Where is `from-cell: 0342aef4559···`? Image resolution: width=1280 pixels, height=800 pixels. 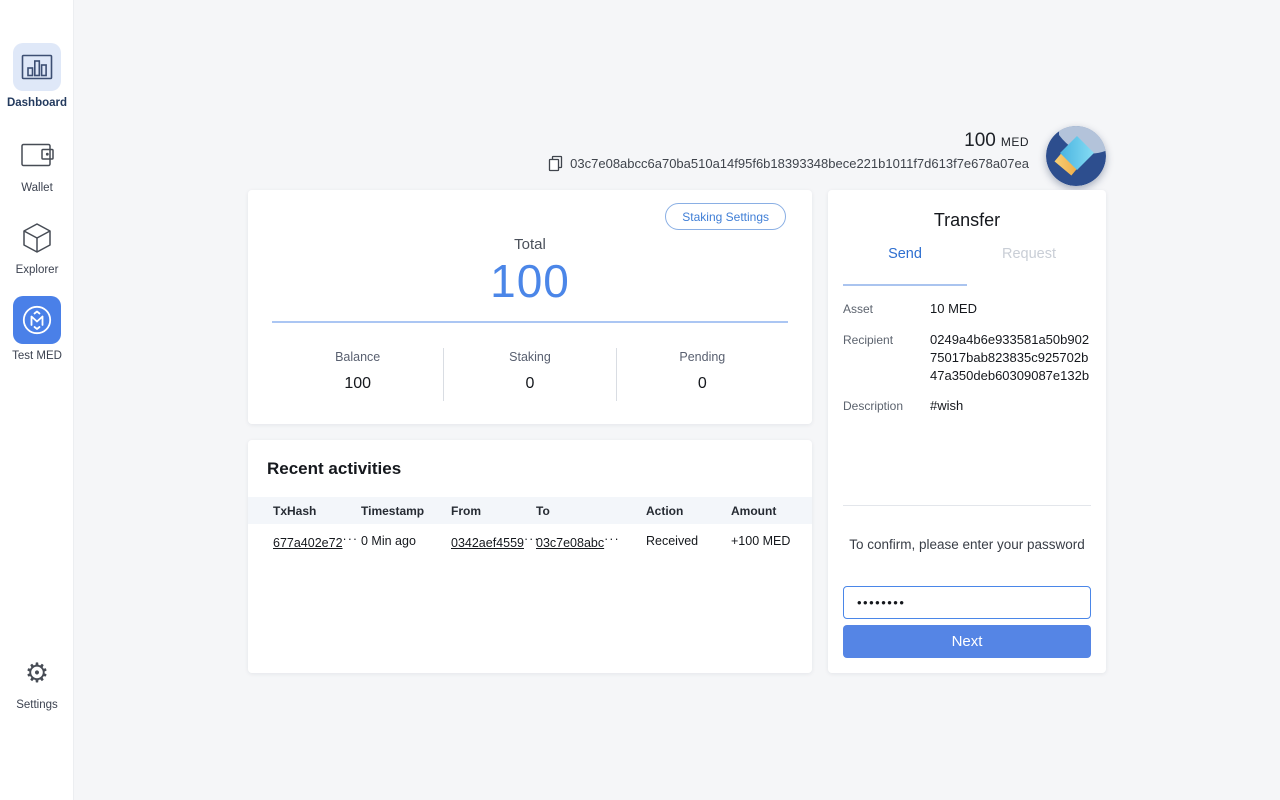
from-cell: 0342aef4559··· is located at coordinates (495, 541).